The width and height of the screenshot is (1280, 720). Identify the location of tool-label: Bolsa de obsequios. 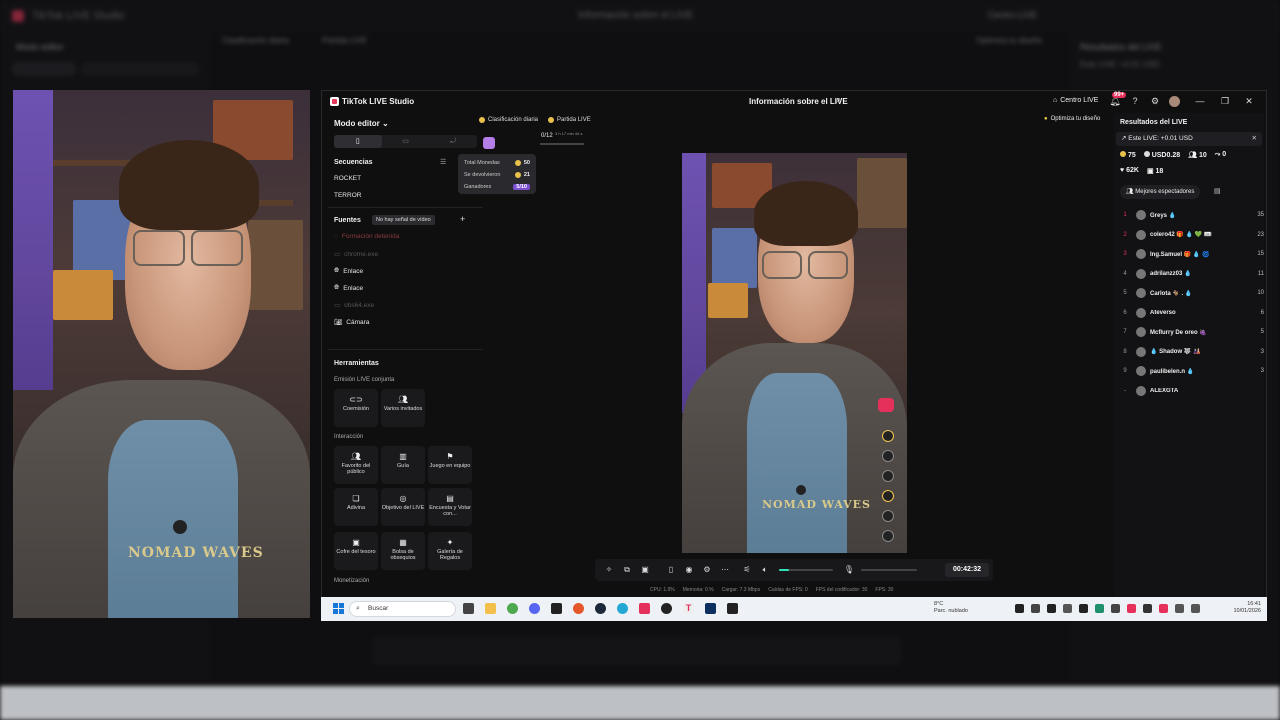
(403, 555).